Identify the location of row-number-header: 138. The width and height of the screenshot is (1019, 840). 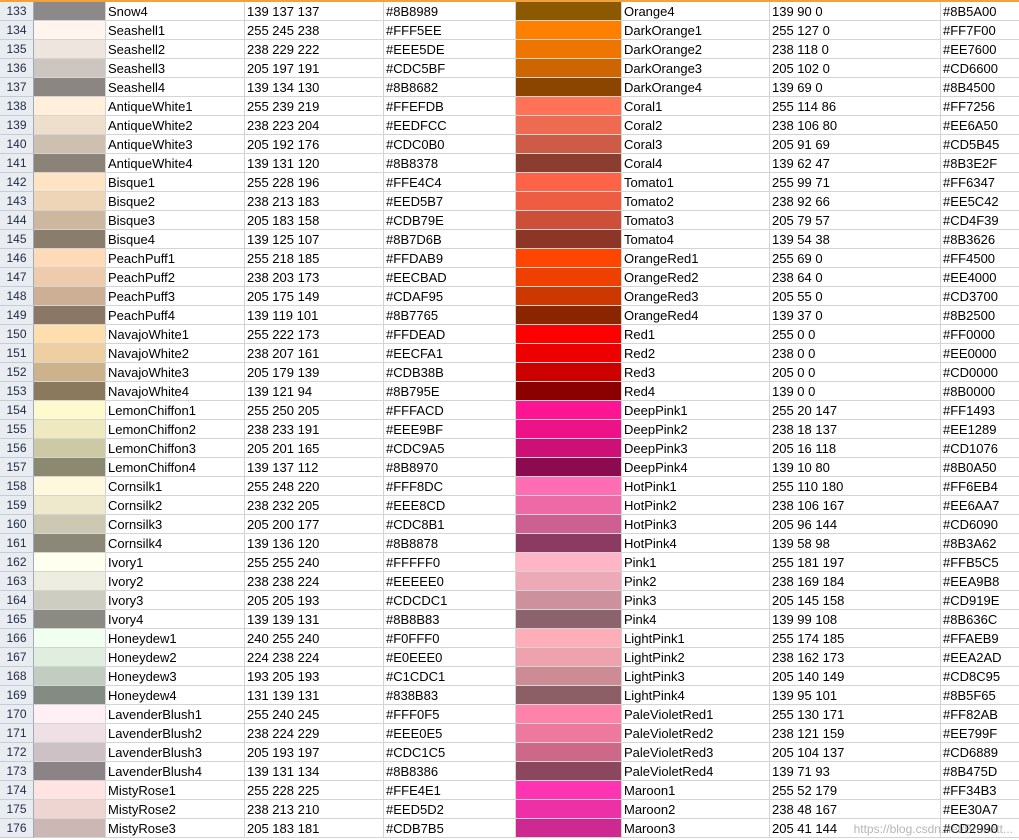
(17, 106).